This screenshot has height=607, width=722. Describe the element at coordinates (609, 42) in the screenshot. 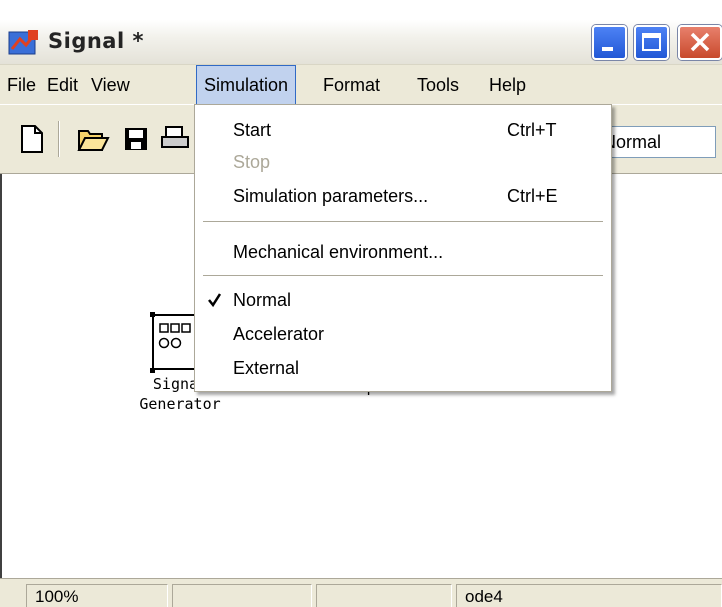

I see `minimize-button` at that location.